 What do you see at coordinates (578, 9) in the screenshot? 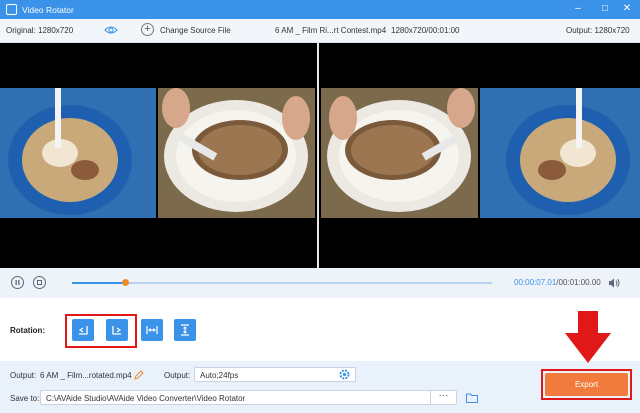
I see `minimize-button: –` at bounding box center [578, 9].